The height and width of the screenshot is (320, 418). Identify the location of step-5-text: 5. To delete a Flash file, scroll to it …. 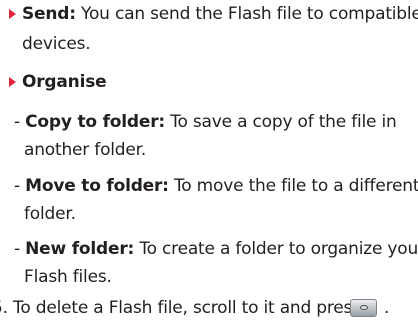
(180, 308).